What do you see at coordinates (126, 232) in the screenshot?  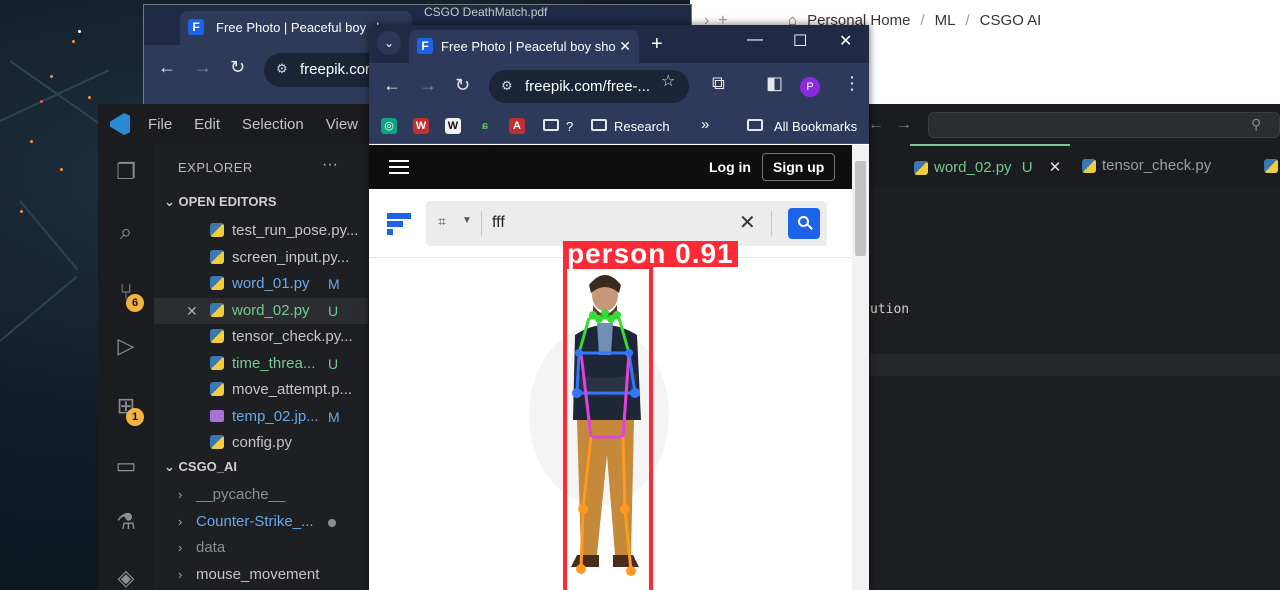 I see `search-icon: ⌕` at bounding box center [126, 232].